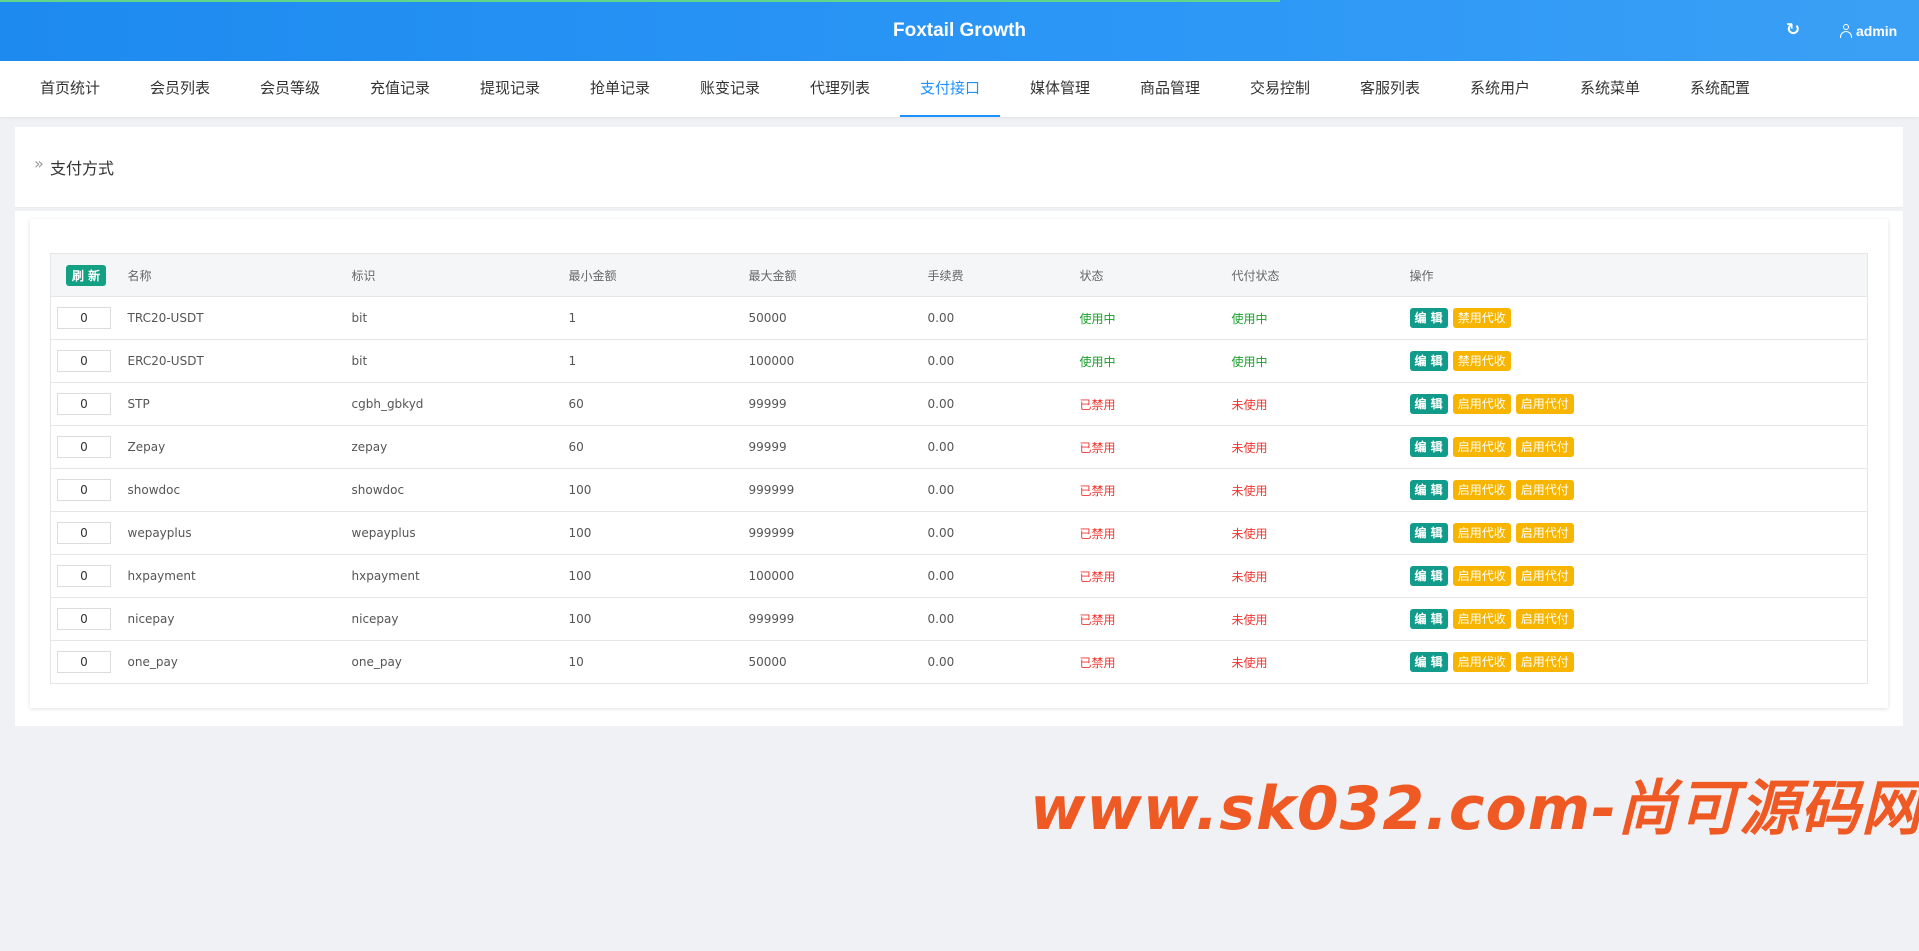  What do you see at coordinates (290, 89) in the screenshot?
I see `nav-tab-member-levels: 会员等级` at bounding box center [290, 89].